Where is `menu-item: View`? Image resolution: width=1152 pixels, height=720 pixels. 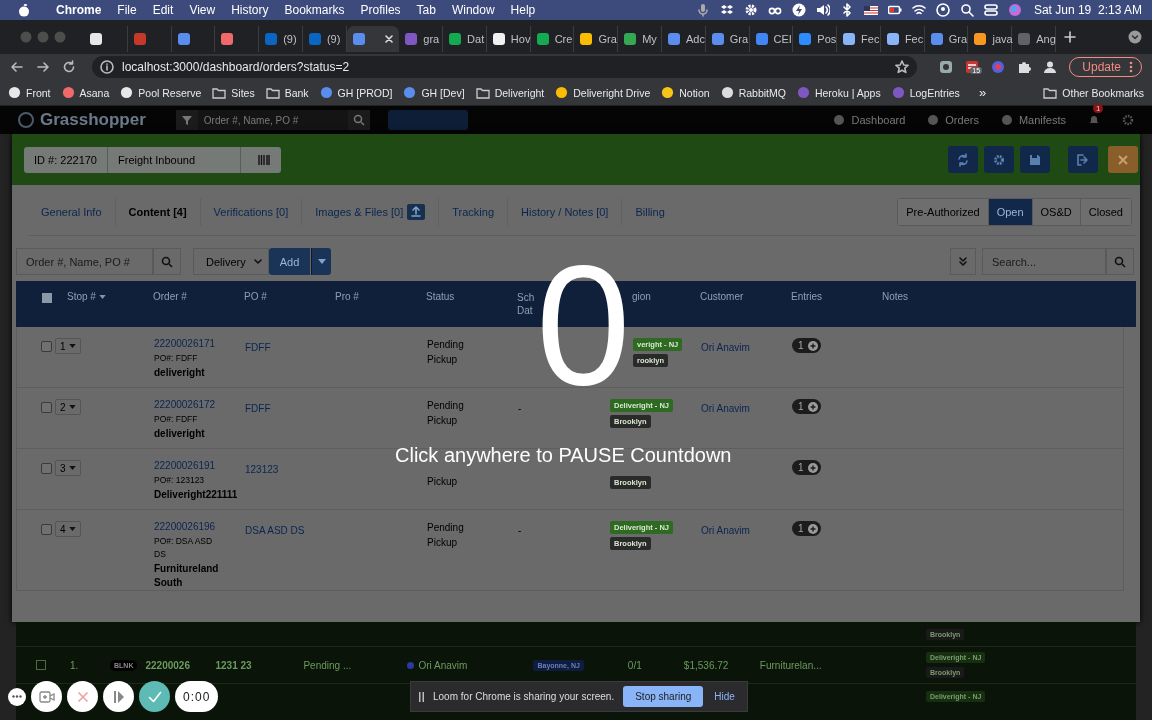 menu-item: View is located at coordinates (202, 10).